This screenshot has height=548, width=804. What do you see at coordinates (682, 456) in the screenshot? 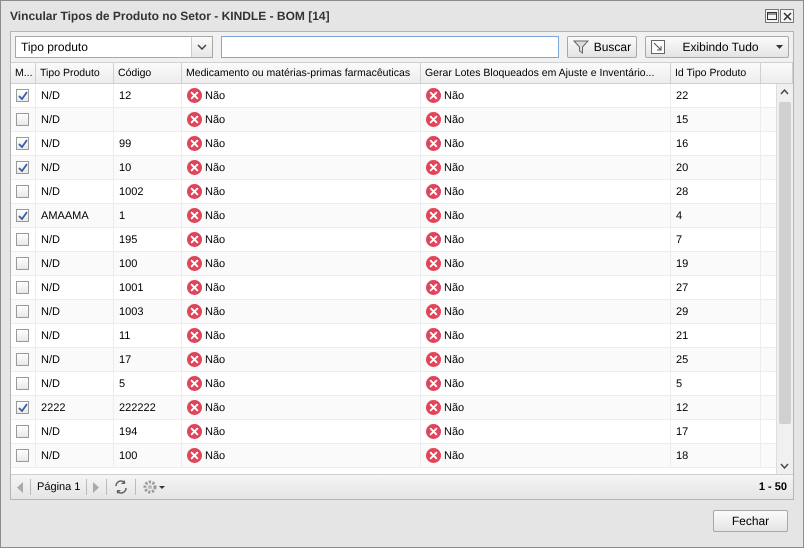
I see `table-cell: 18` at bounding box center [682, 456].